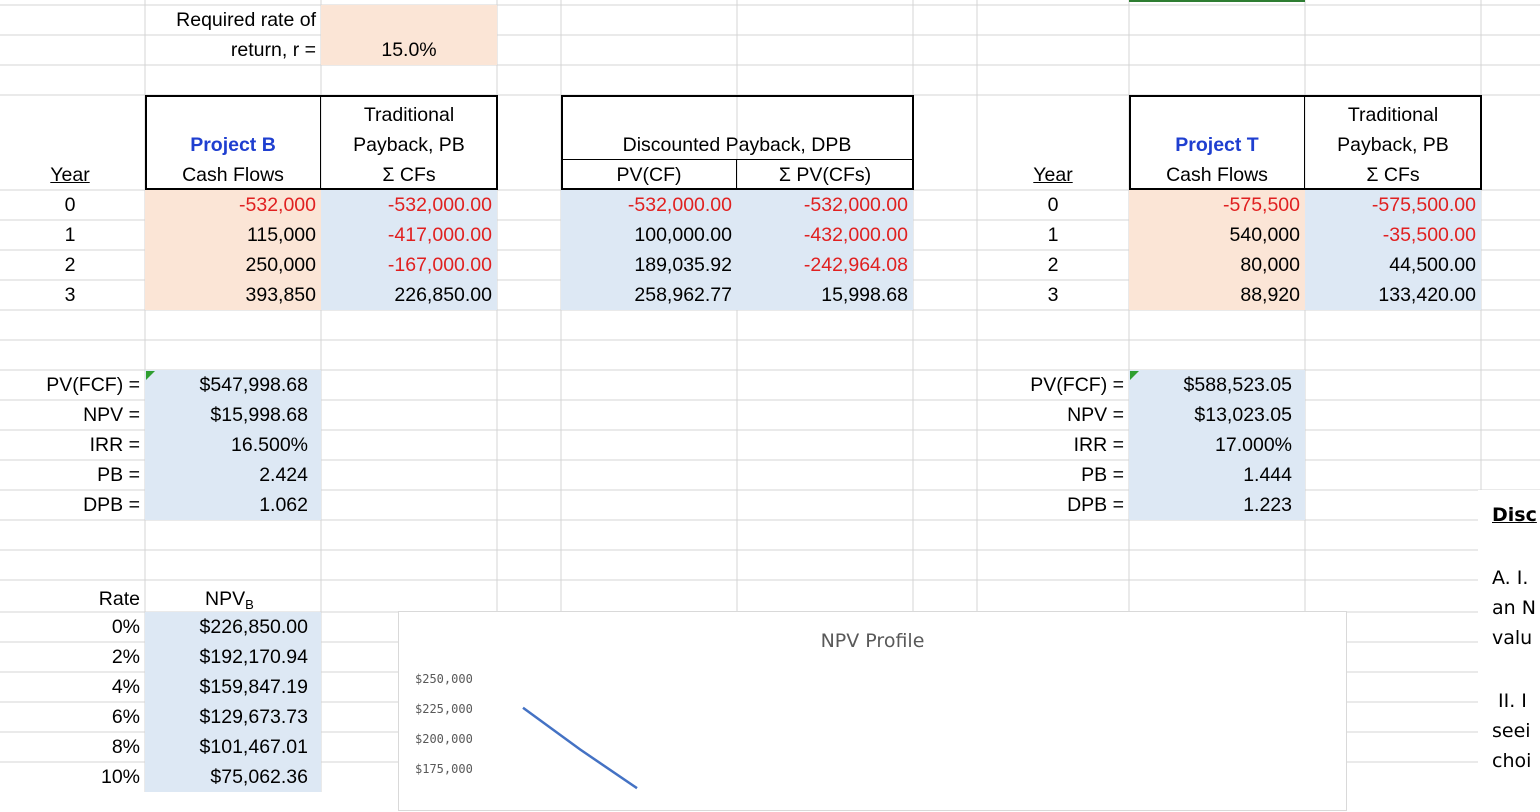  What do you see at coordinates (231, 265) in the screenshot?
I see `cash-flow-cell: 250,000` at bounding box center [231, 265].